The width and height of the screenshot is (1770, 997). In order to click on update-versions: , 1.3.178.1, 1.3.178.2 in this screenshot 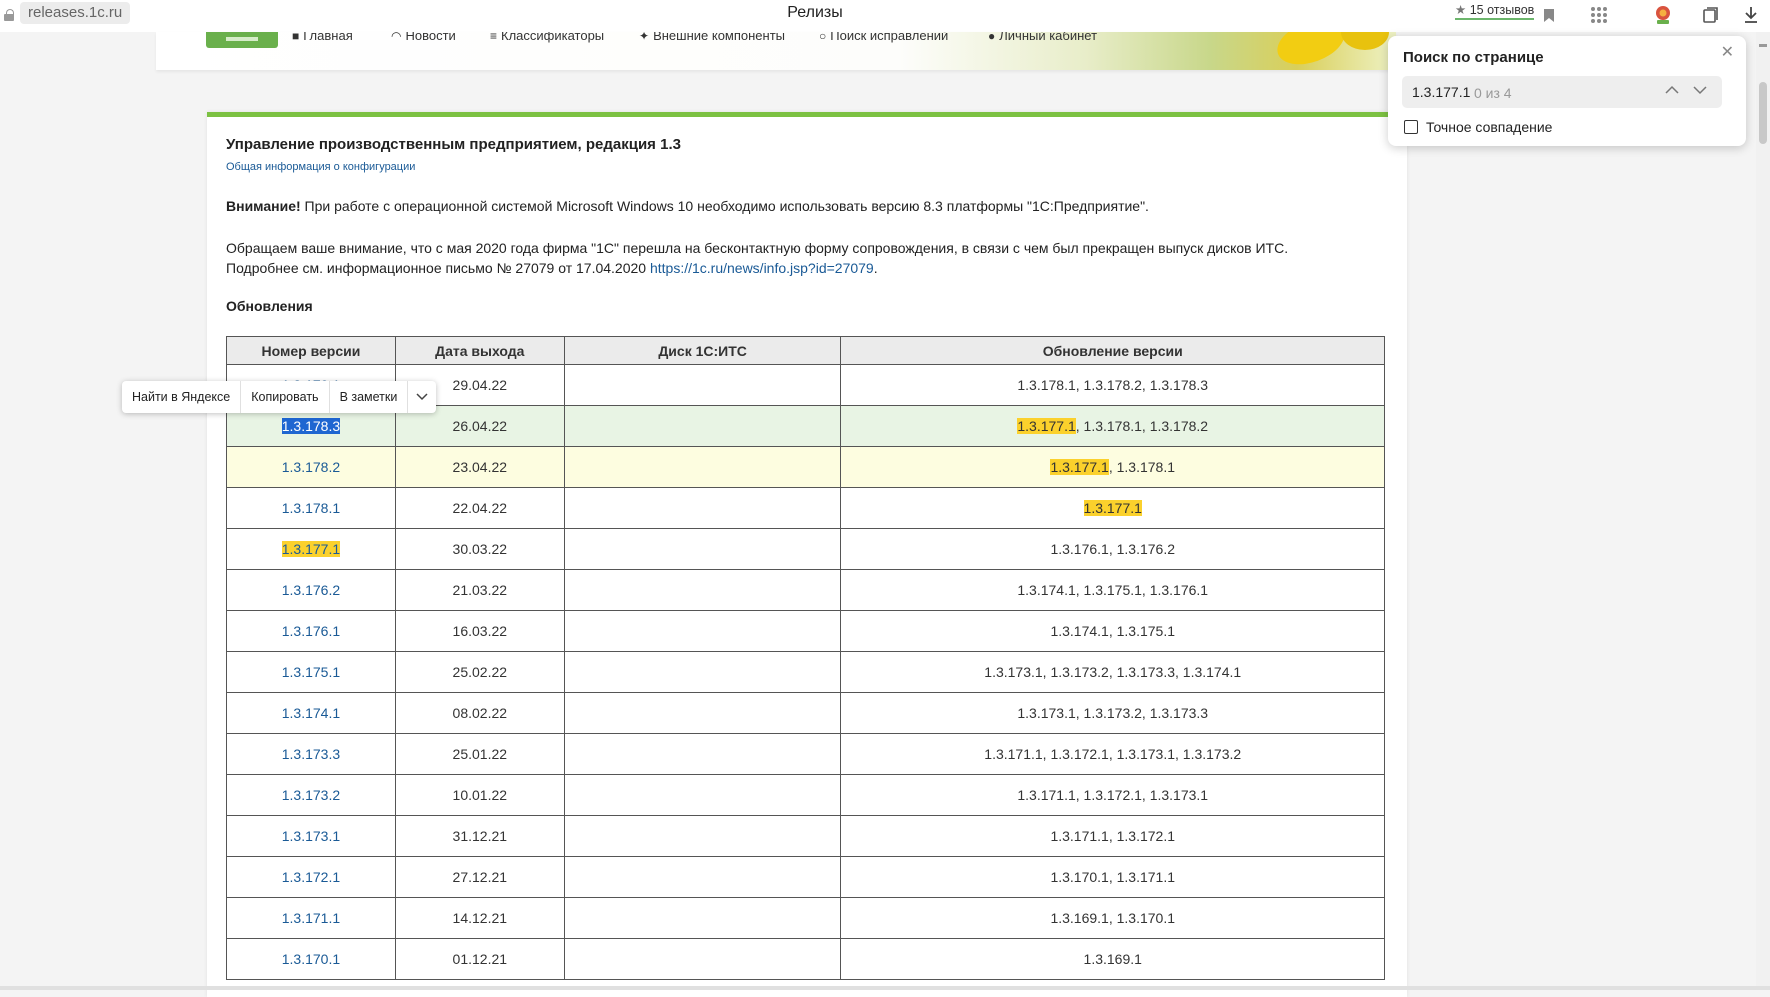, I will do `click(1142, 426)`.